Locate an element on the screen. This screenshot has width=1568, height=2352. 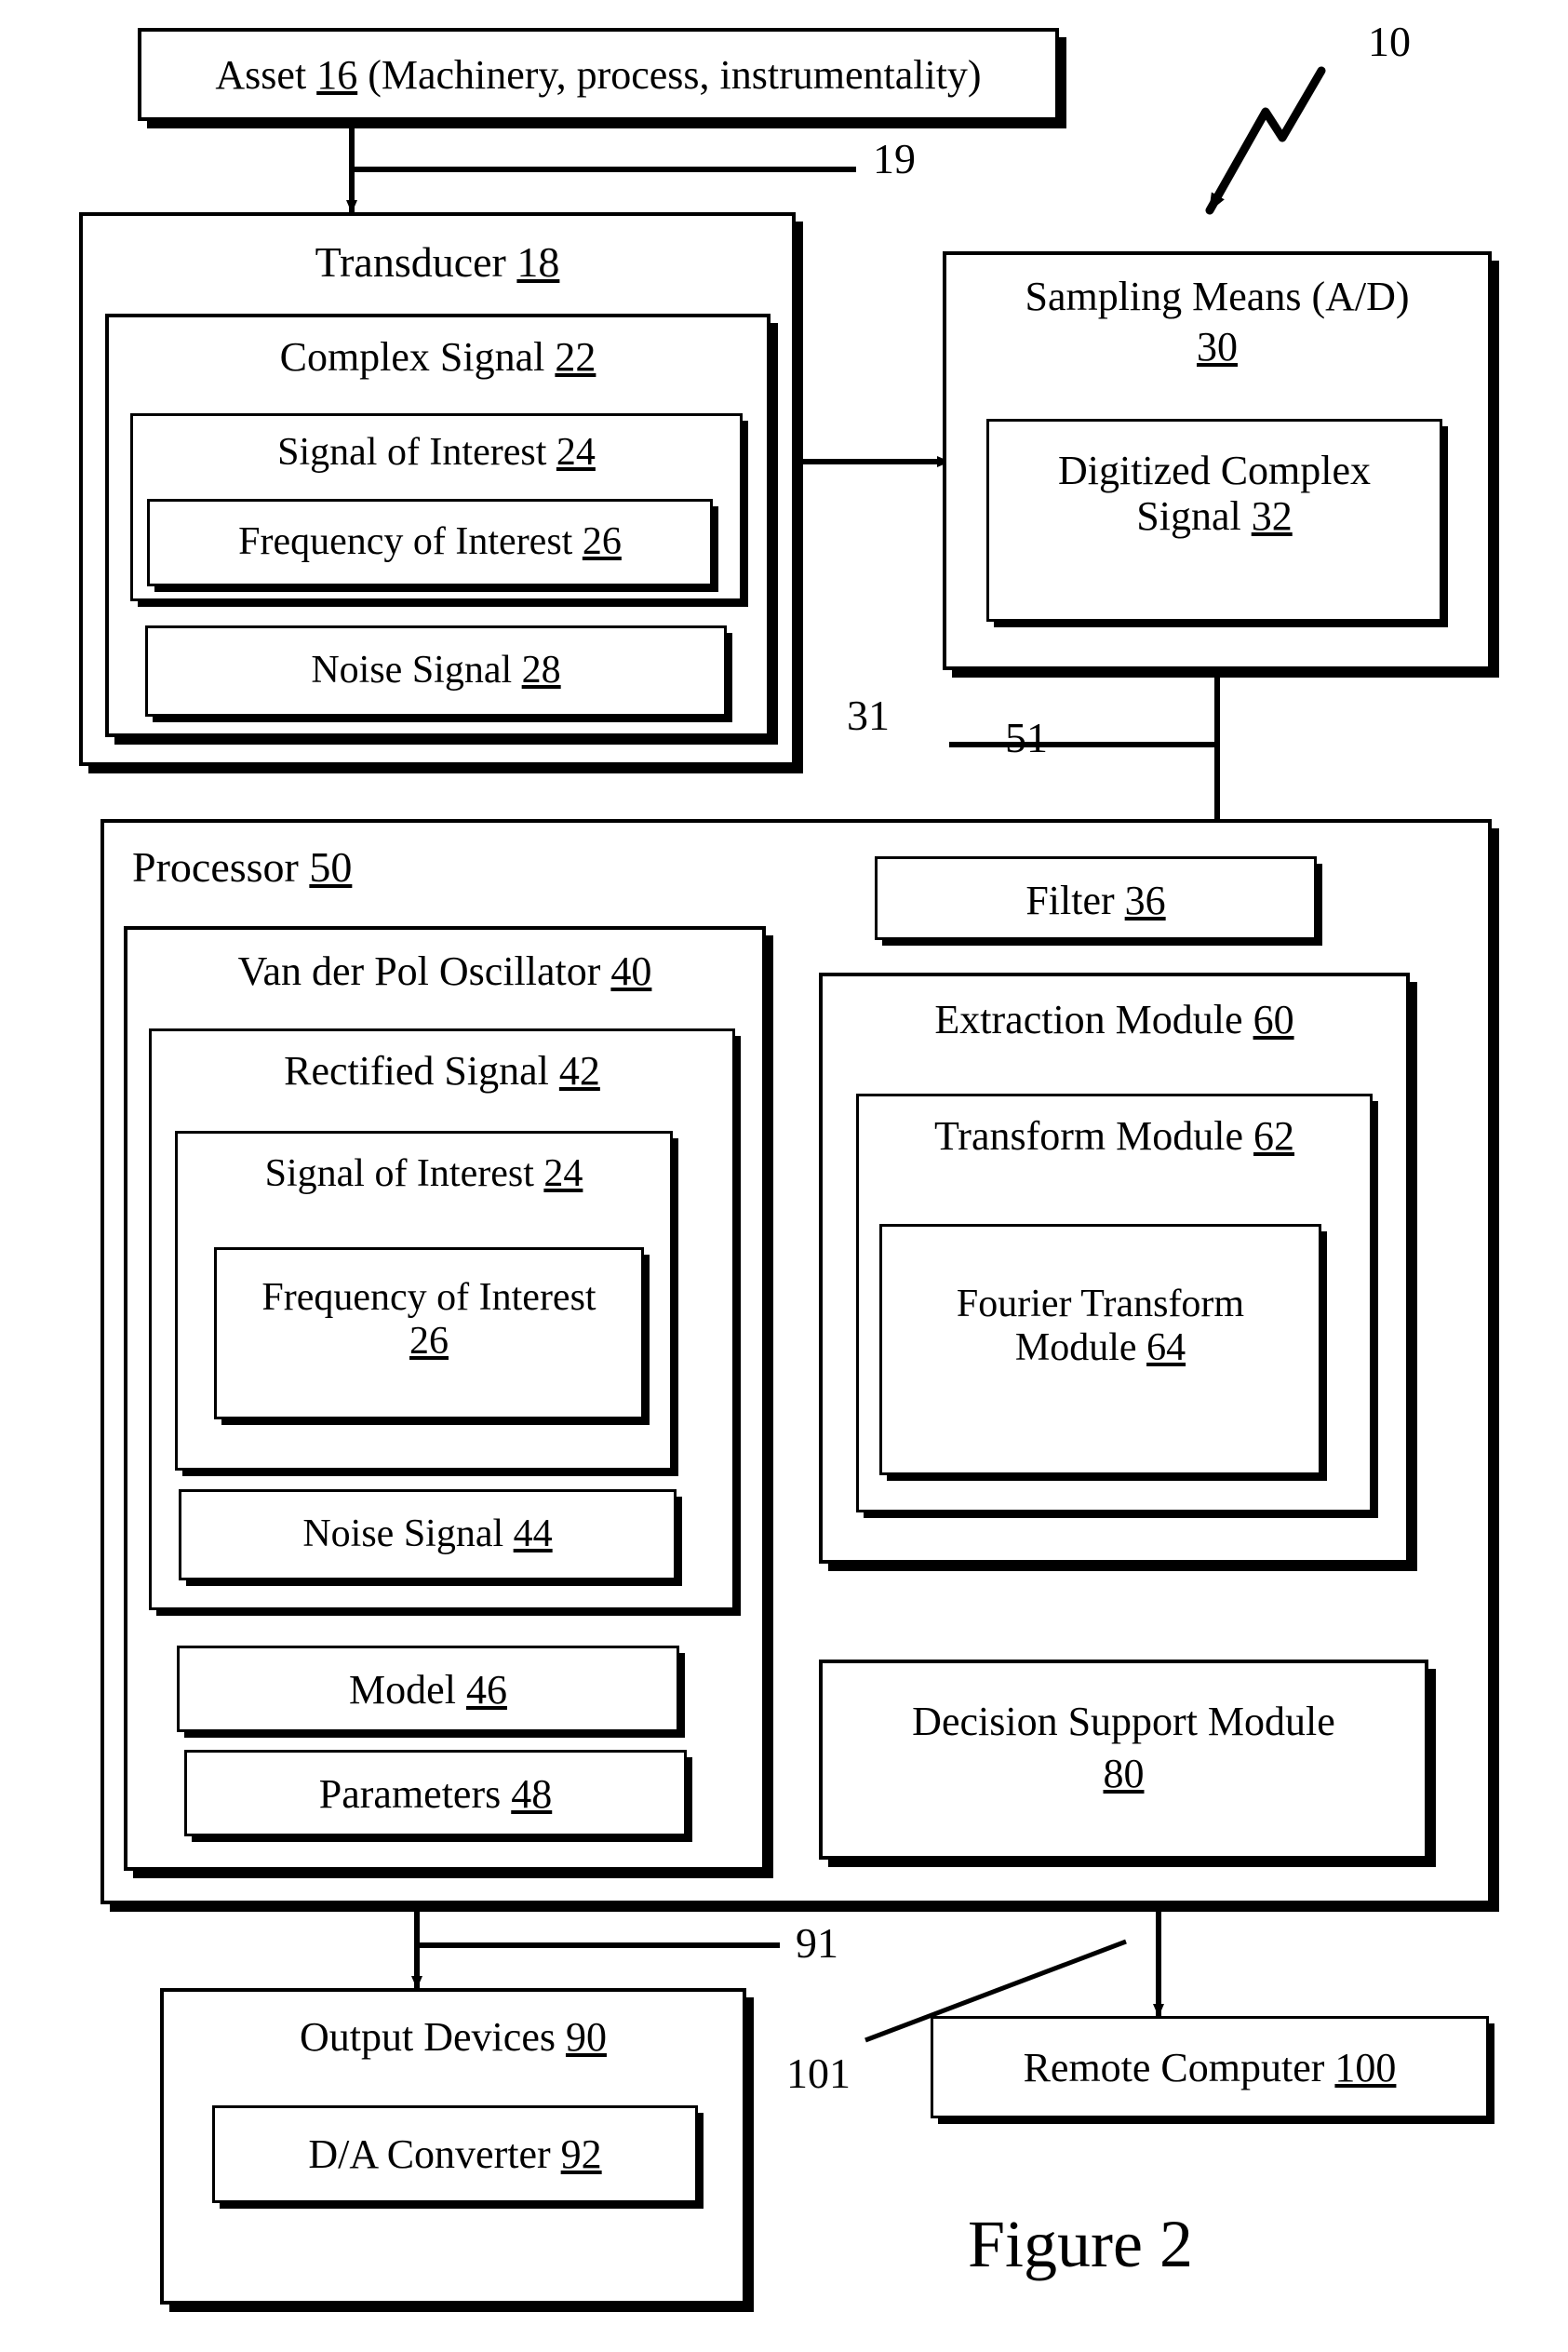
connector-label-19: 19 is located at coordinates (894, 158).